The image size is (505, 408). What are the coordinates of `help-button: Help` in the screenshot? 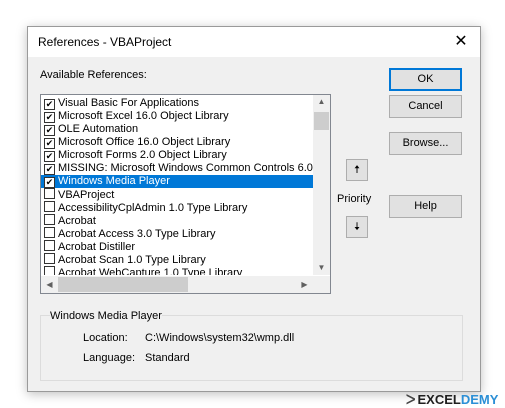 It's located at (425, 206).